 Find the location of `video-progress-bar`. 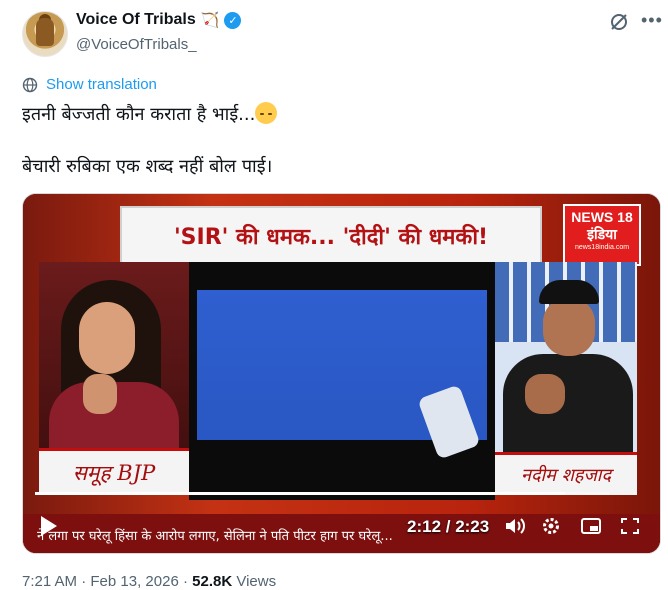

video-progress-bar is located at coordinates (322, 493).